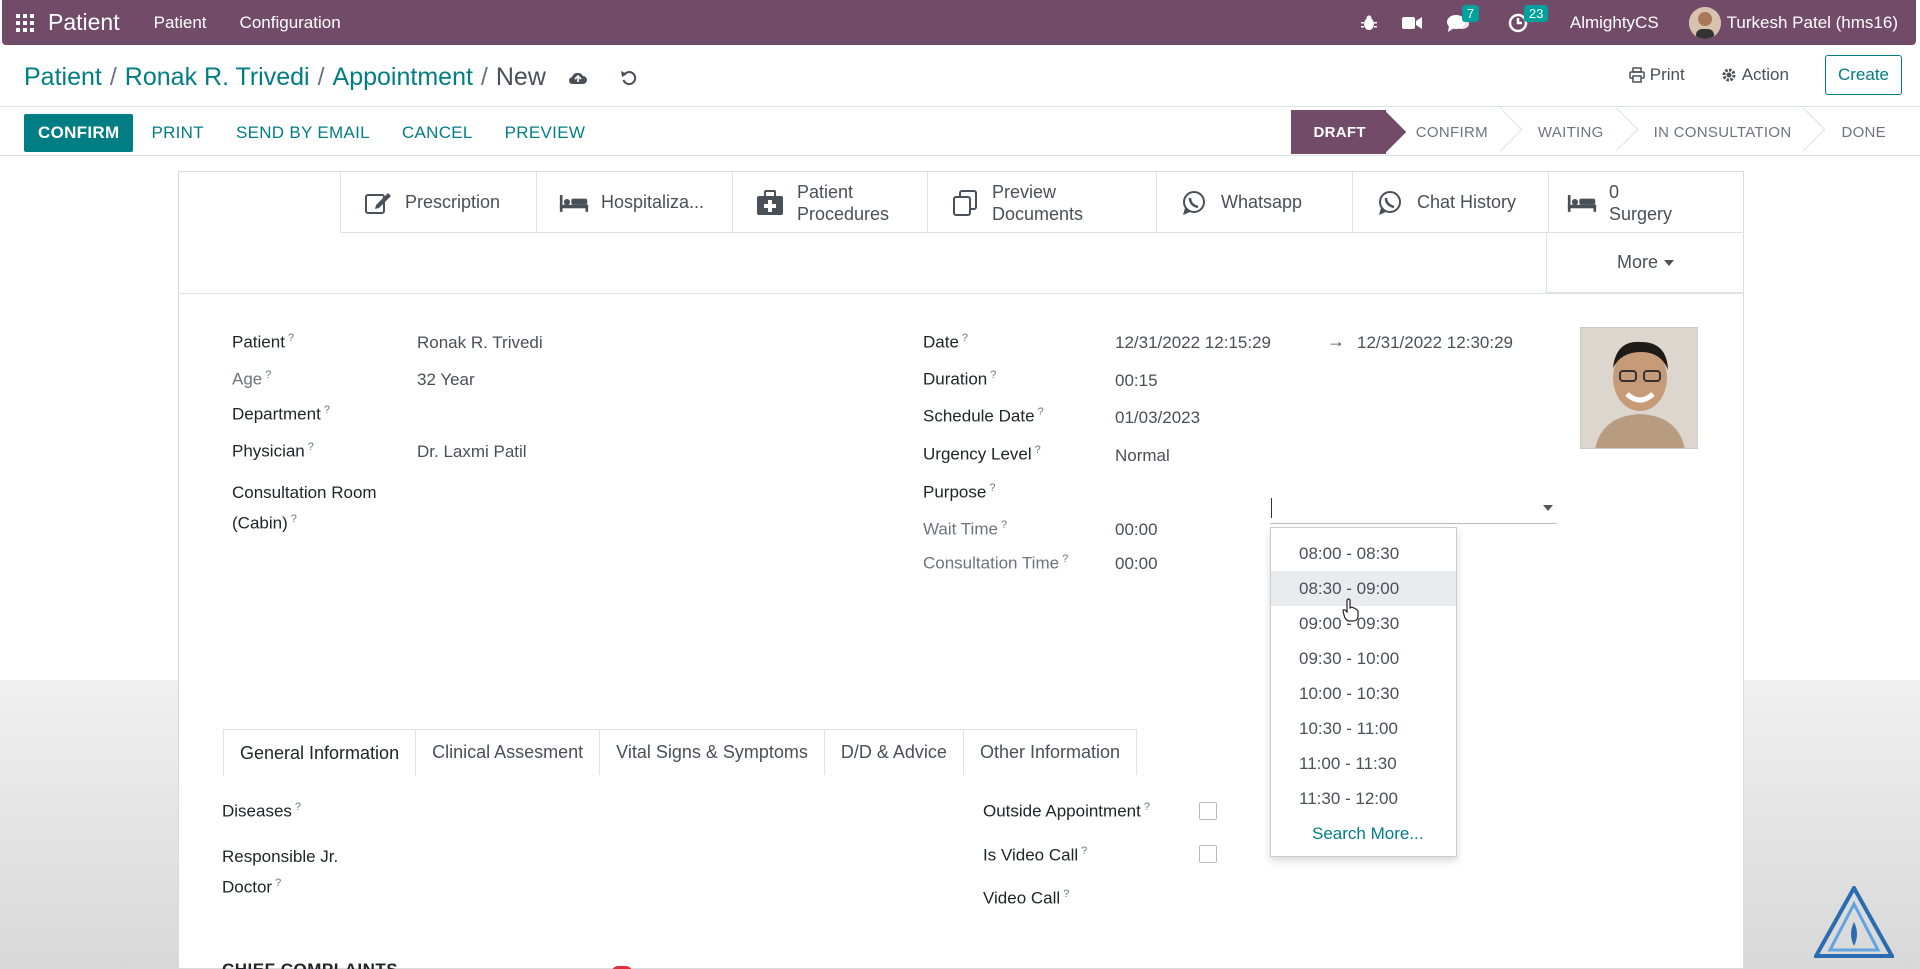  What do you see at coordinates (1066, 811) in the screenshot?
I see `outside-appointment-label: Outside Appointment?` at bounding box center [1066, 811].